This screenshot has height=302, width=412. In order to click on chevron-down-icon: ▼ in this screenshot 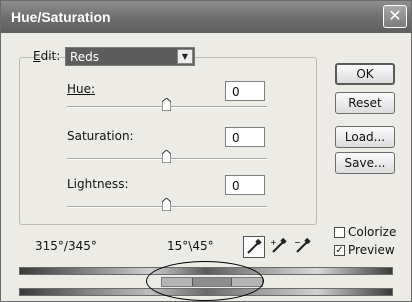, I will do `click(185, 56)`.